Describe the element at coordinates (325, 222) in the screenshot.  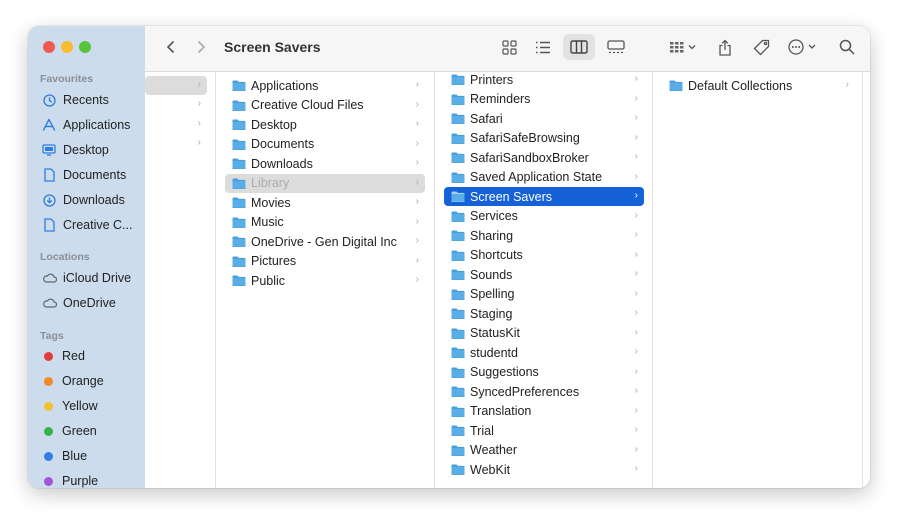
I see `list-item: Music ›` at that location.